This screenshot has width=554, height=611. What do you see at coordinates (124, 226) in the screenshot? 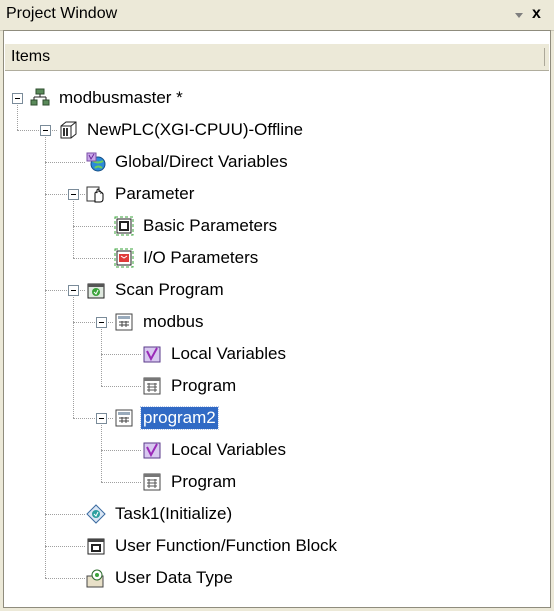
I see `basic-parameters-icon` at bounding box center [124, 226].